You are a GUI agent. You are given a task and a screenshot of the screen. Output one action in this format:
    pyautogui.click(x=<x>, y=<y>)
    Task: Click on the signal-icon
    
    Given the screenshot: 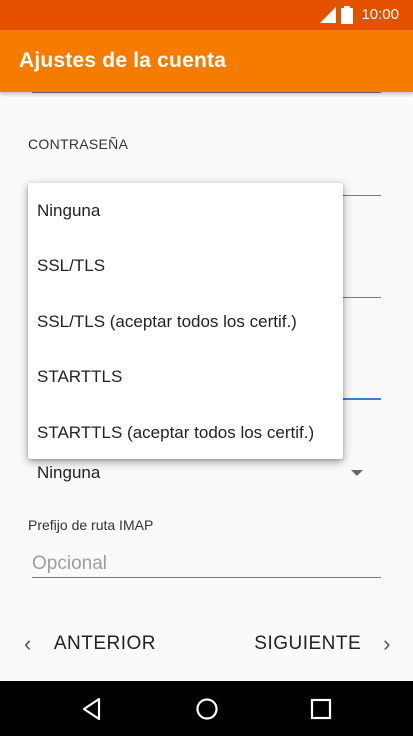 What is the action you would take?
    pyautogui.click(x=328, y=15)
    